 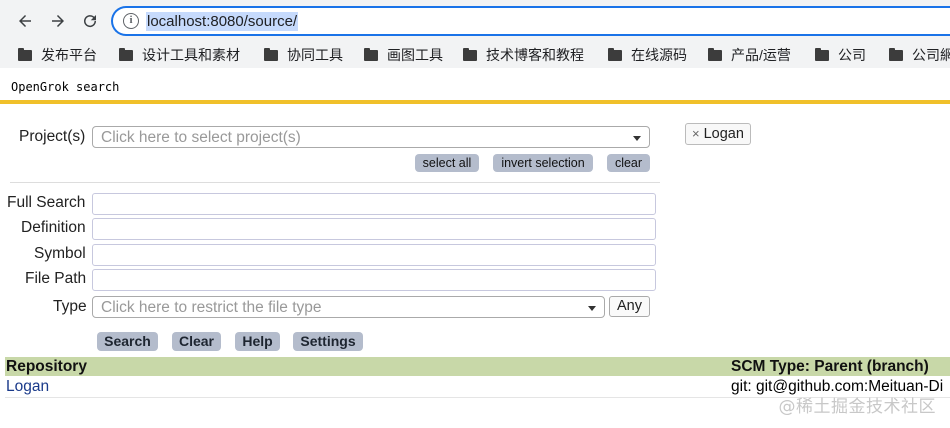 What do you see at coordinates (840, 55) in the screenshot?
I see `bookmark-folder: 公司` at bounding box center [840, 55].